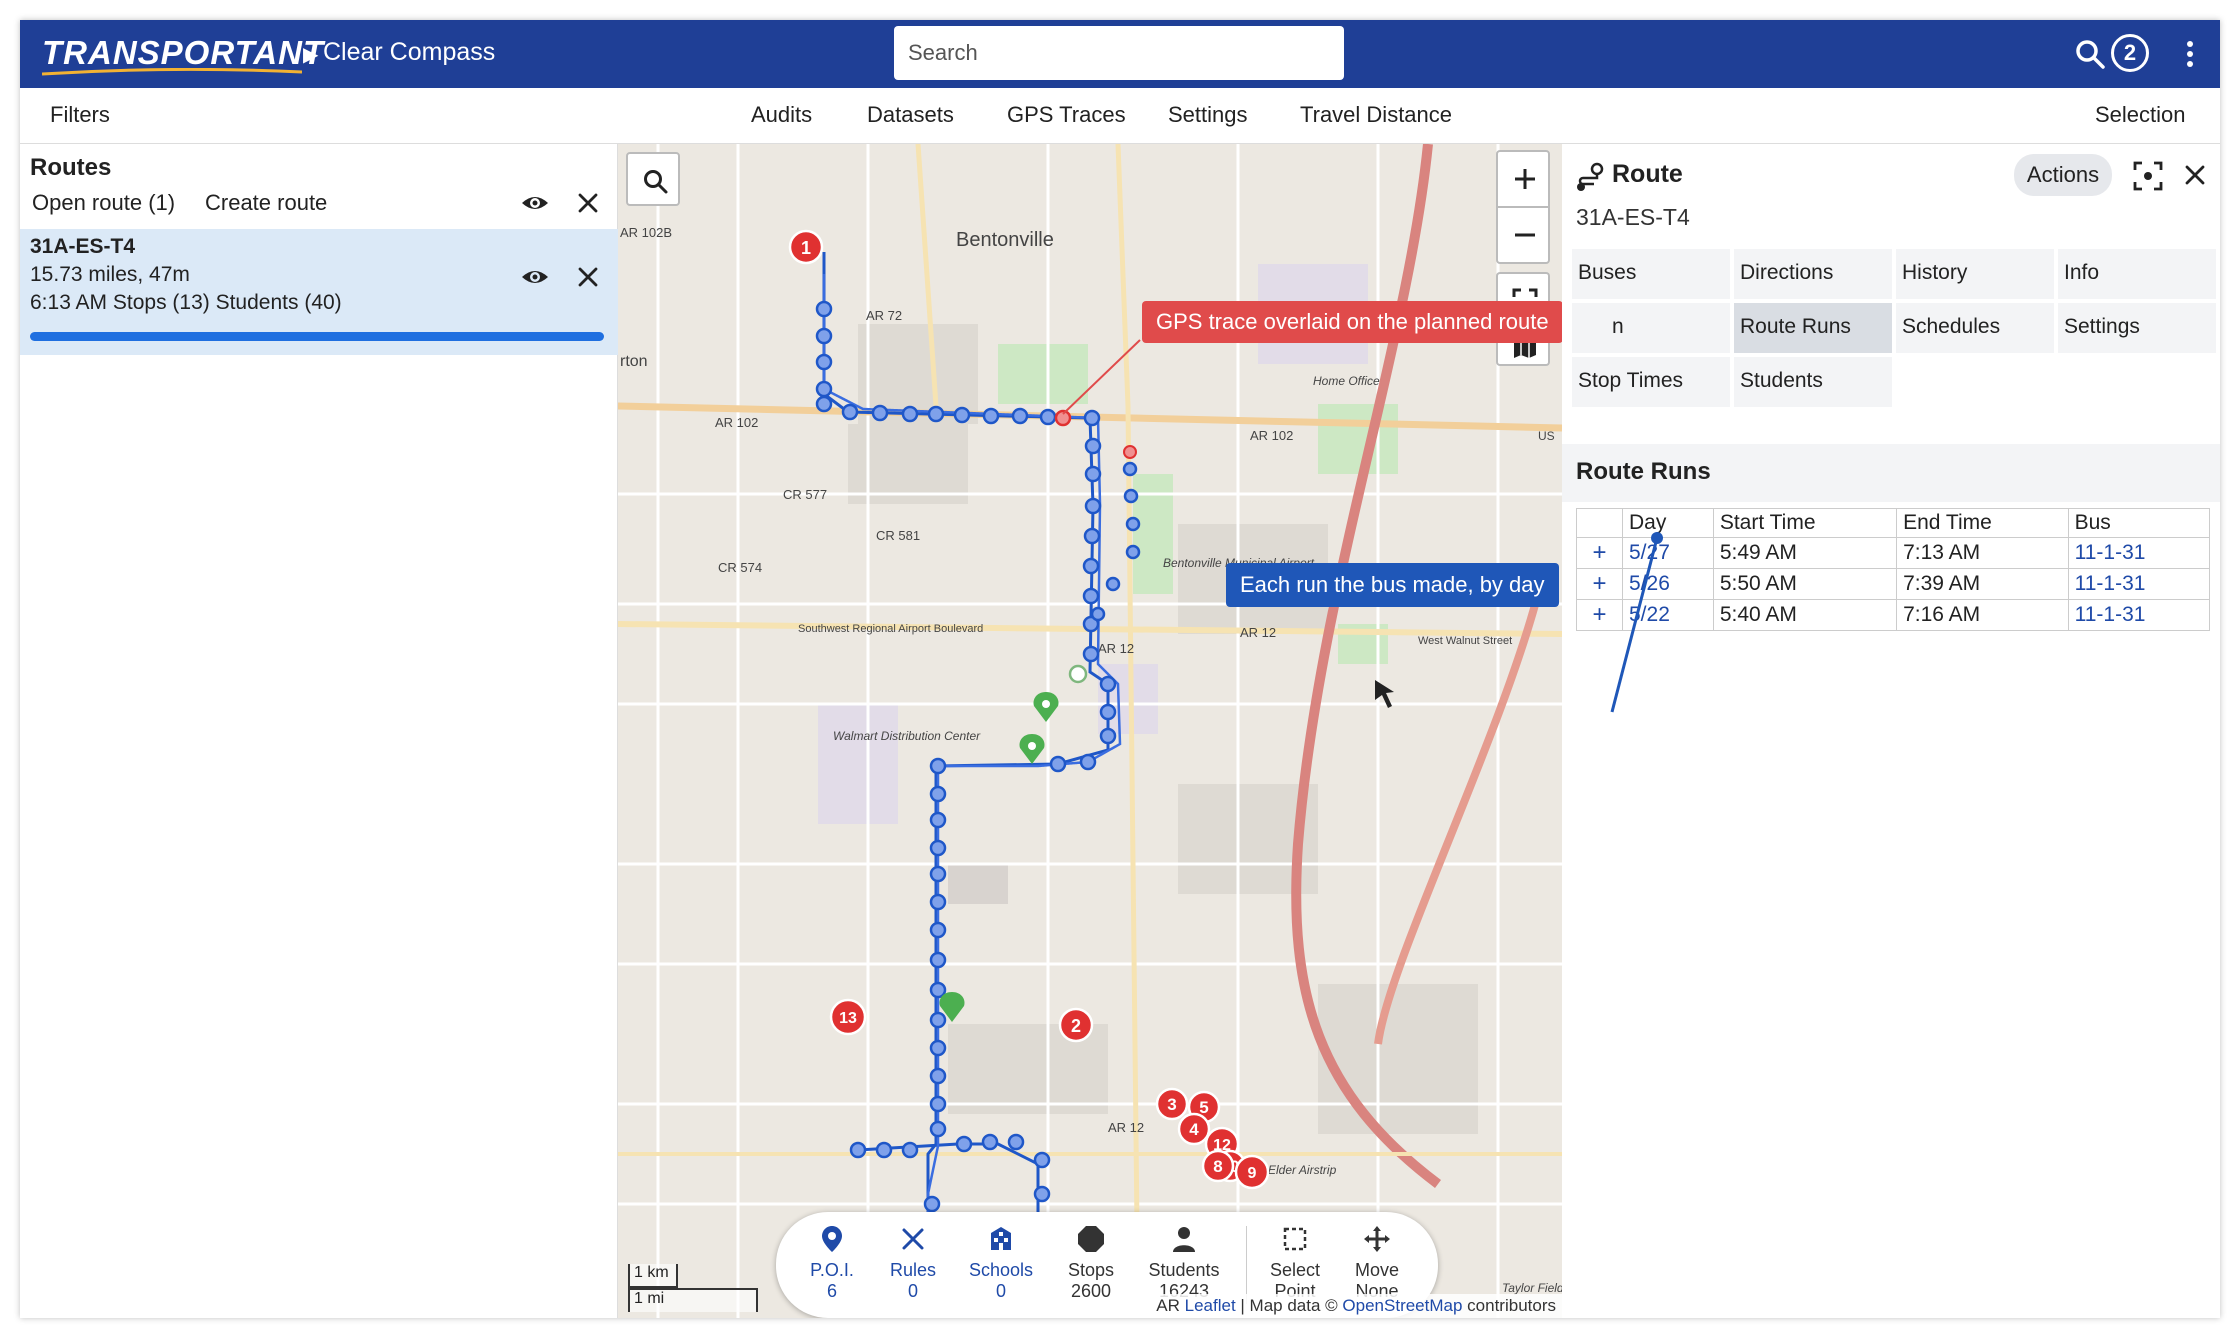 The width and height of the screenshot is (2240, 1338). I want to click on map-search-icon, so click(656, 182).